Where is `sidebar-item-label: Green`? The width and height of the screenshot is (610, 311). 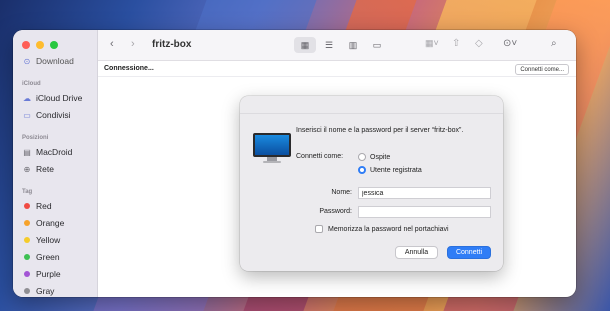 sidebar-item-label: Green is located at coordinates (48, 257).